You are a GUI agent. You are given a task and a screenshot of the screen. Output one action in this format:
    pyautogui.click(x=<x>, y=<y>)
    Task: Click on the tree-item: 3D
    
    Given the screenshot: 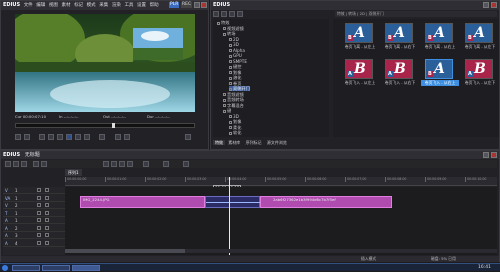 What is the action you would take?
    pyautogui.click(x=234, y=44)
    